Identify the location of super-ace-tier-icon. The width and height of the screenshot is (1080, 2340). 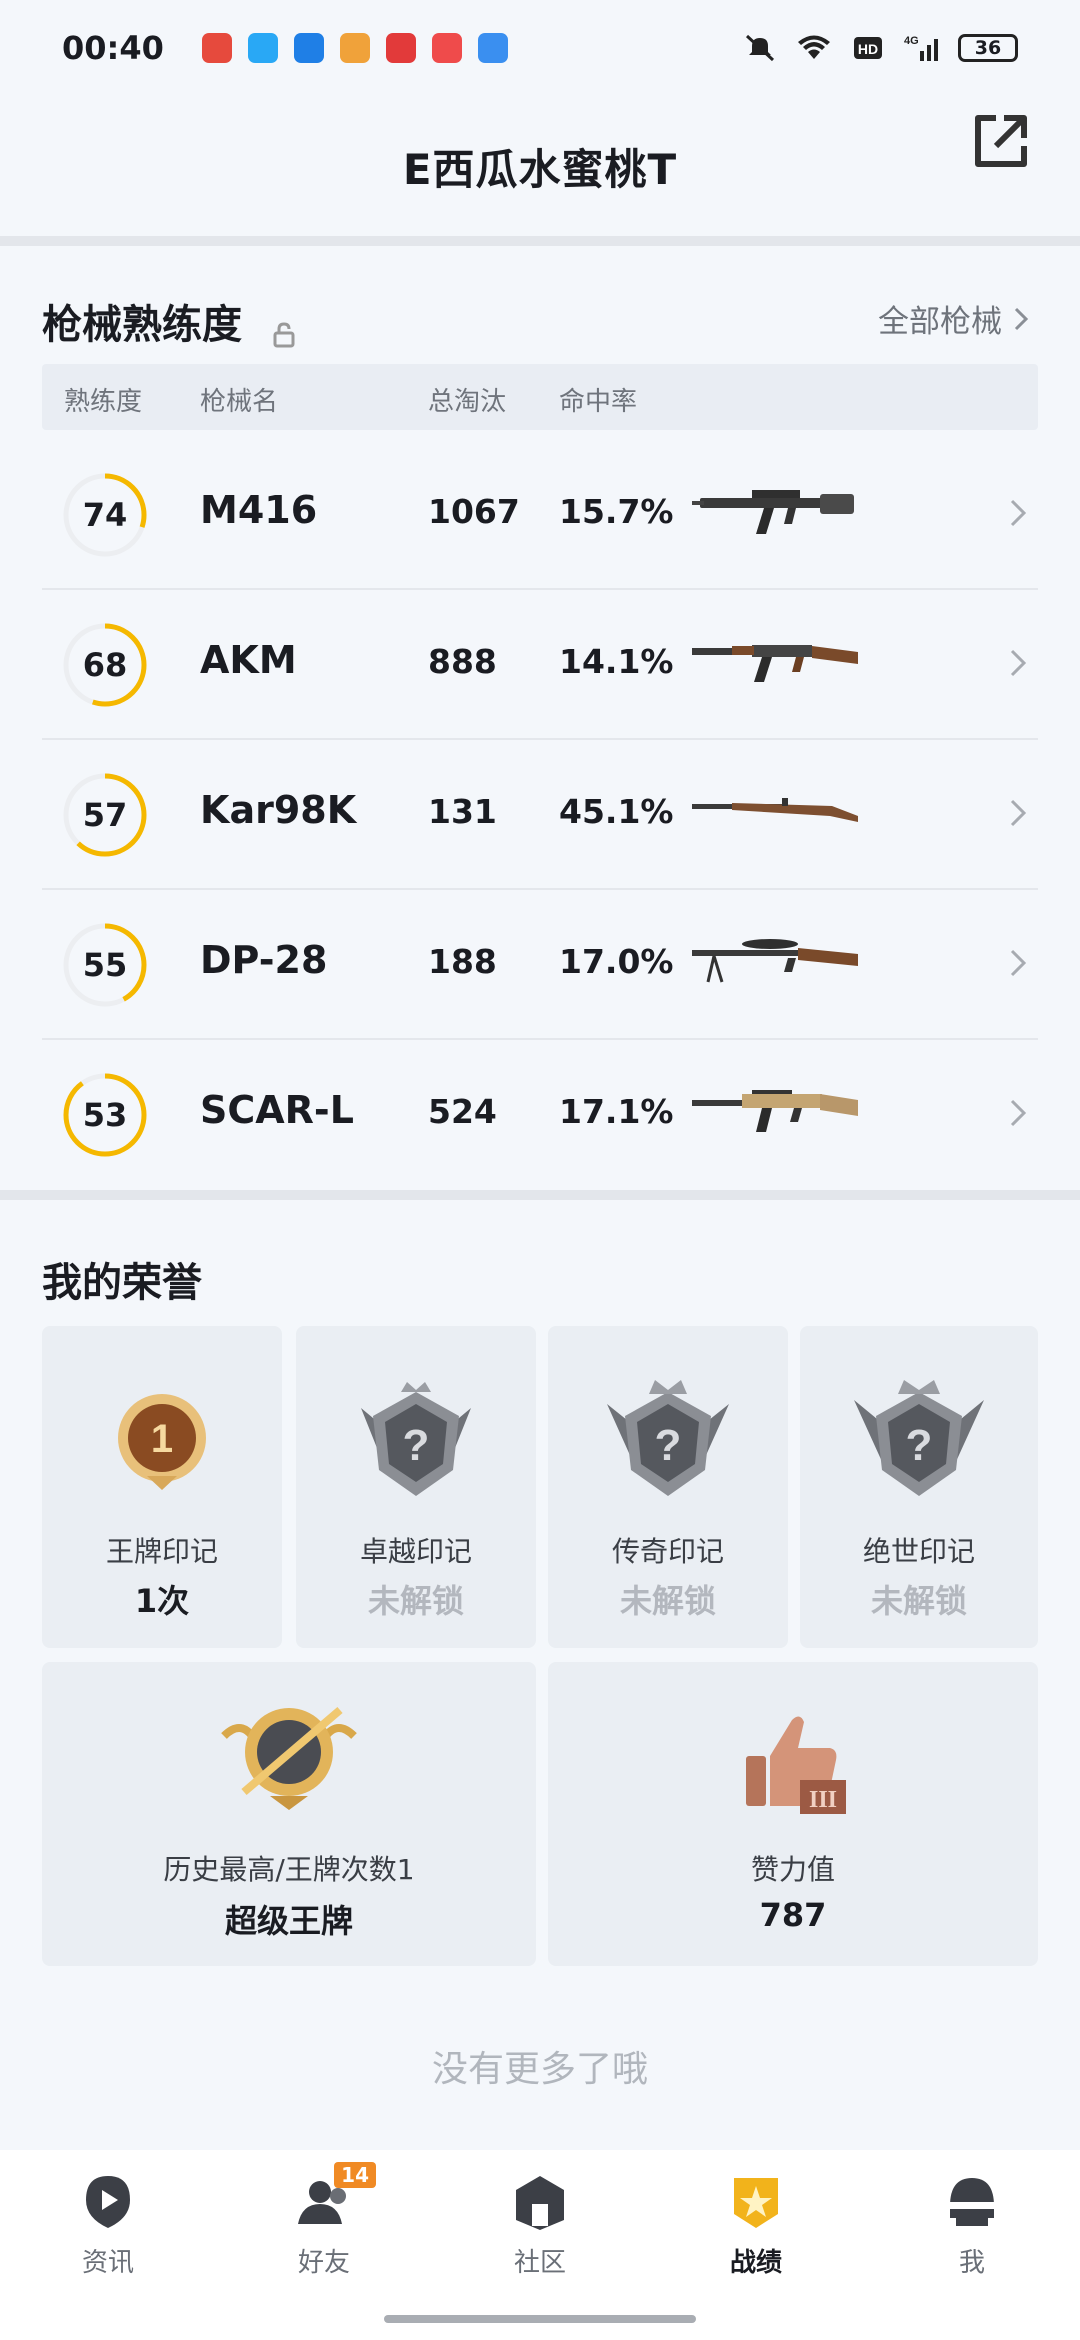
(289, 1758).